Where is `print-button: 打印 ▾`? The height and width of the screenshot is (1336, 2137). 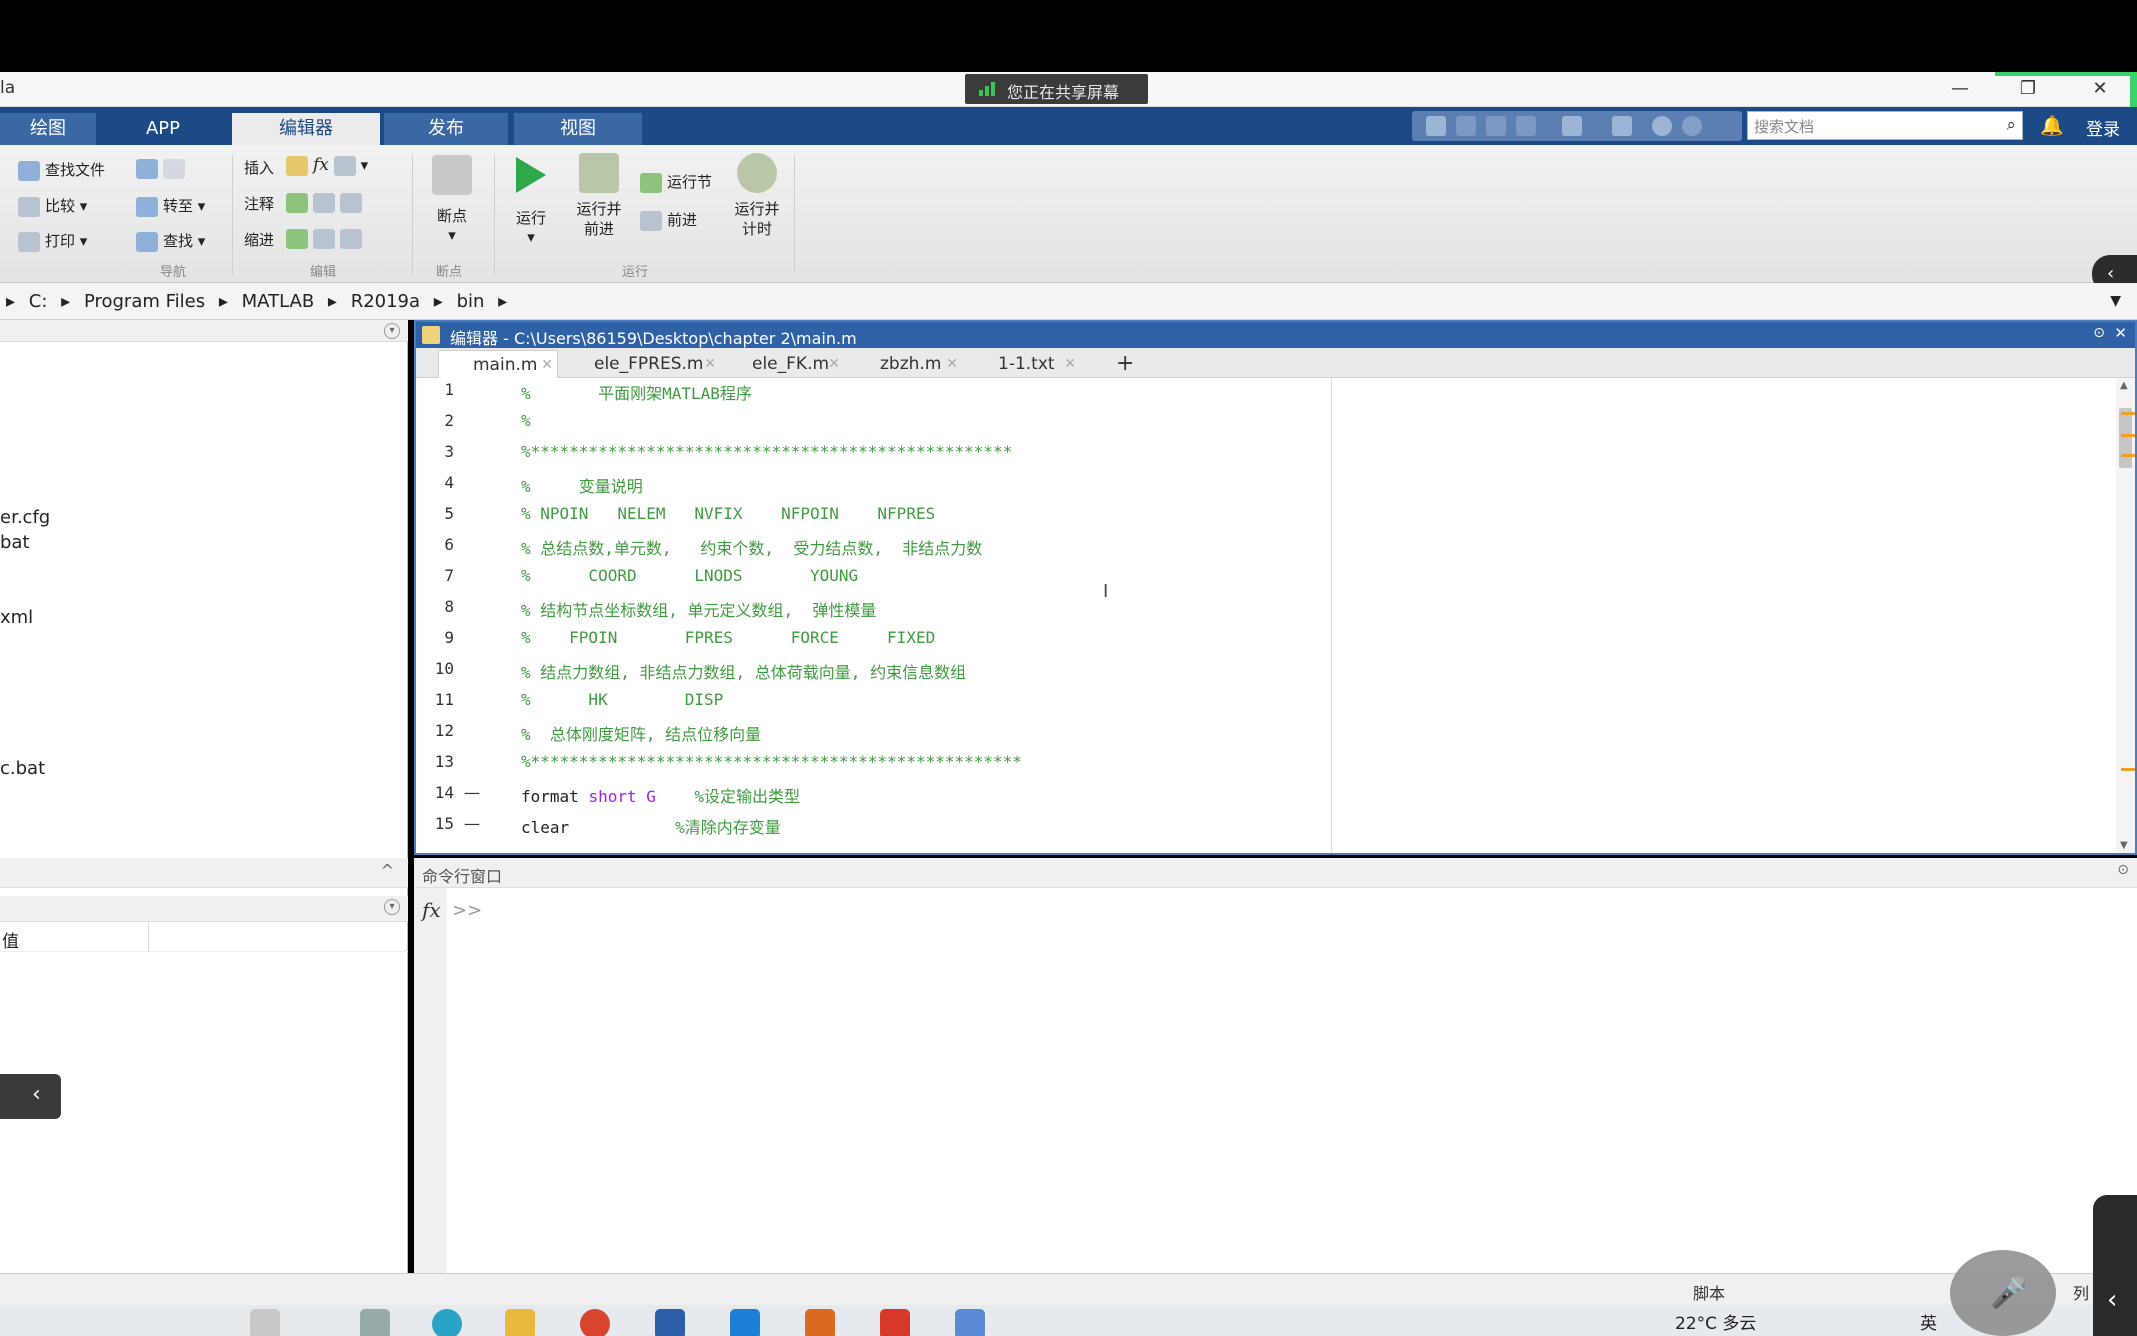
print-button: 打印 ▾ is located at coordinates (52, 241).